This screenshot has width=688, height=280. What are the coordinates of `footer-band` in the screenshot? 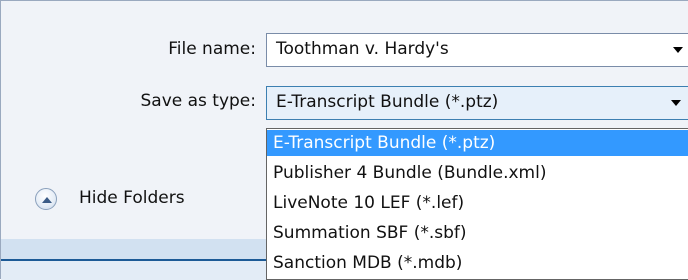 It's located at (133, 249).